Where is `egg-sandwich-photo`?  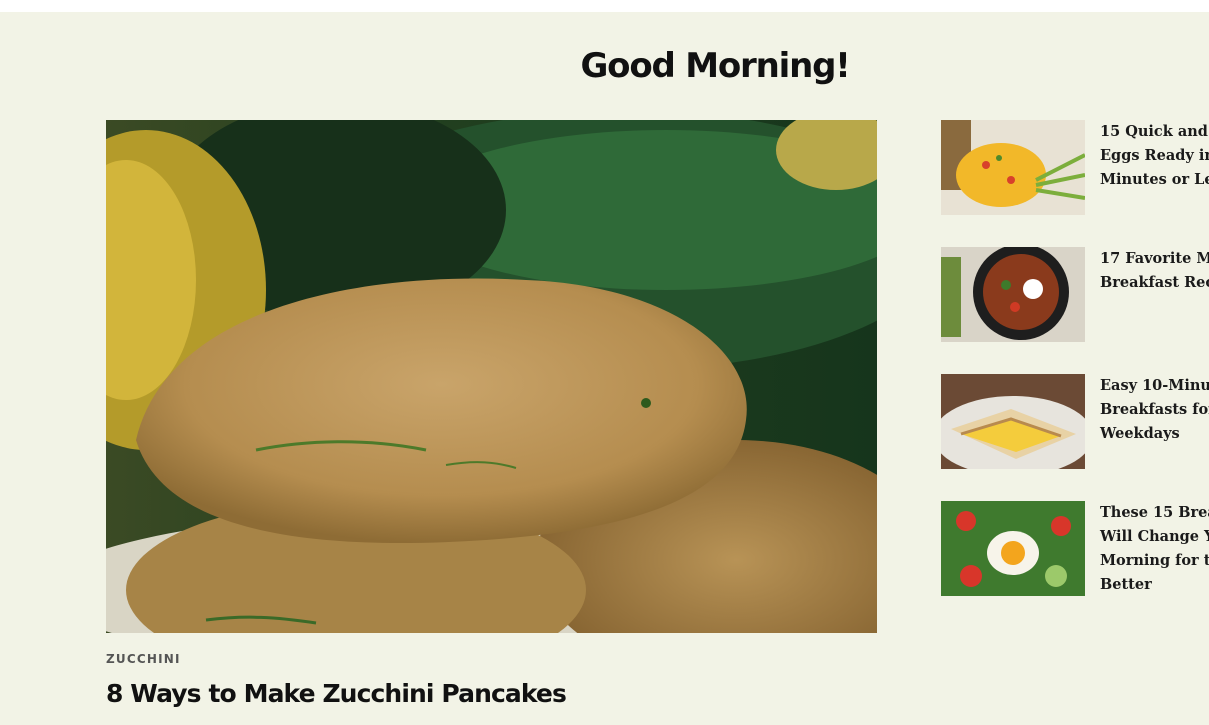 egg-sandwich-photo is located at coordinates (1013, 421).